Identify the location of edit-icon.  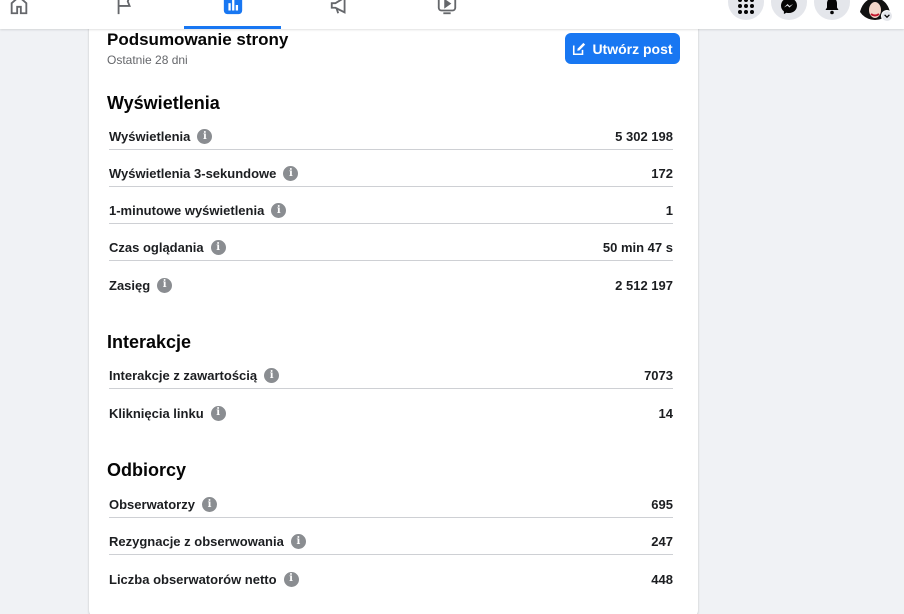
(579, 48).